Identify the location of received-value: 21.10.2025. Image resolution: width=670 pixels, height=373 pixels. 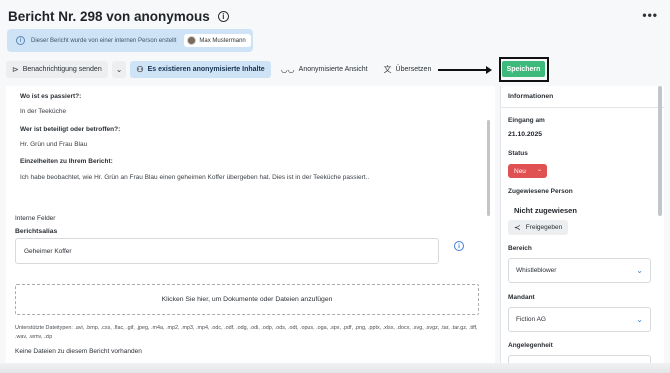
(525, 134).